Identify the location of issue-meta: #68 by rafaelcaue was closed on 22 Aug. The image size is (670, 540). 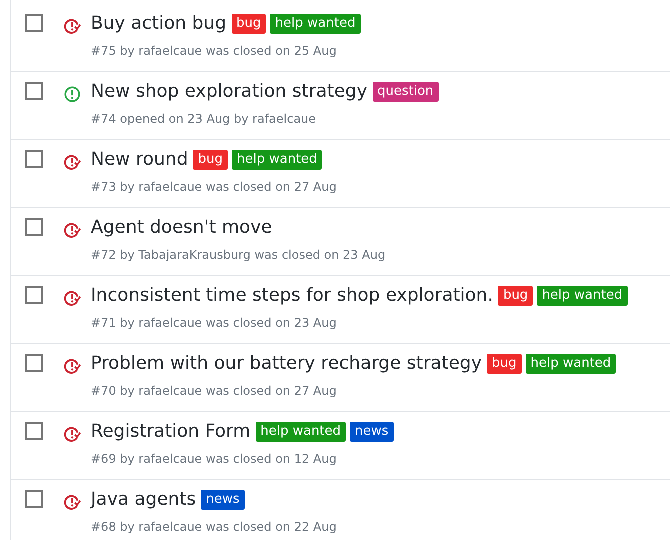
(214, 527).